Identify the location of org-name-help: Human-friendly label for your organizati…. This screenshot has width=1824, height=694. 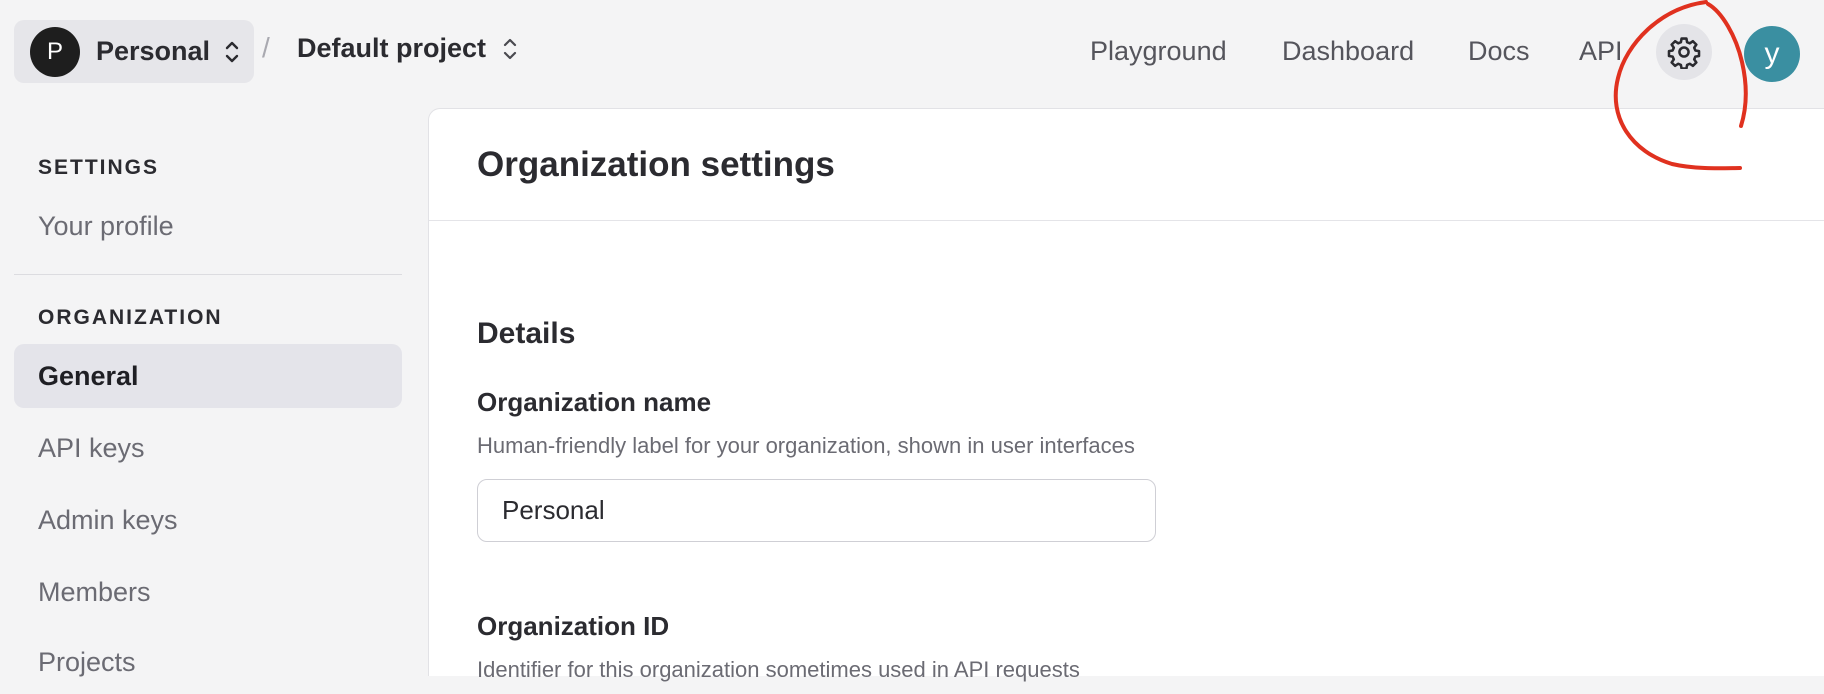
(806, 445).